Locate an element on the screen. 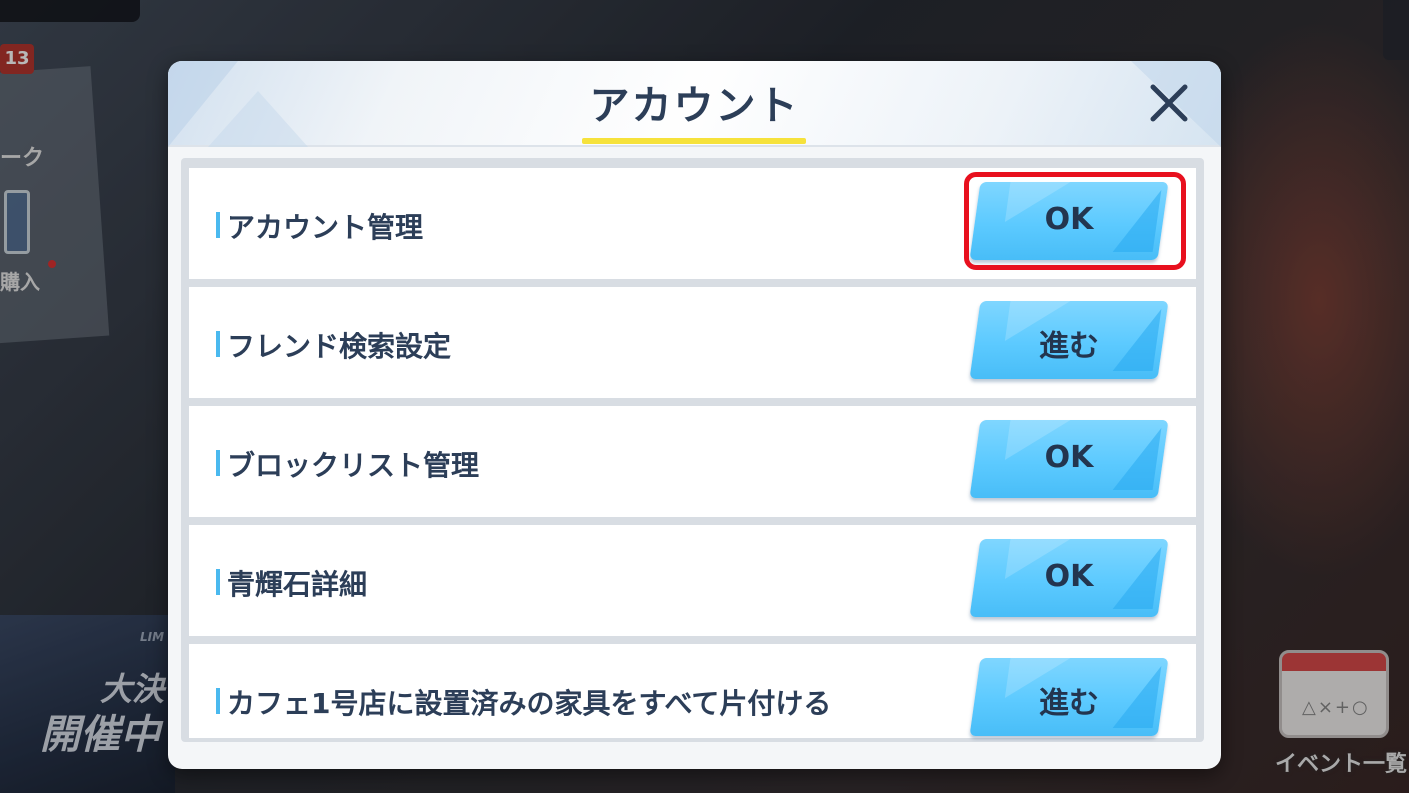  row-label: アカウント管理 is located at coordinates (325, 227).